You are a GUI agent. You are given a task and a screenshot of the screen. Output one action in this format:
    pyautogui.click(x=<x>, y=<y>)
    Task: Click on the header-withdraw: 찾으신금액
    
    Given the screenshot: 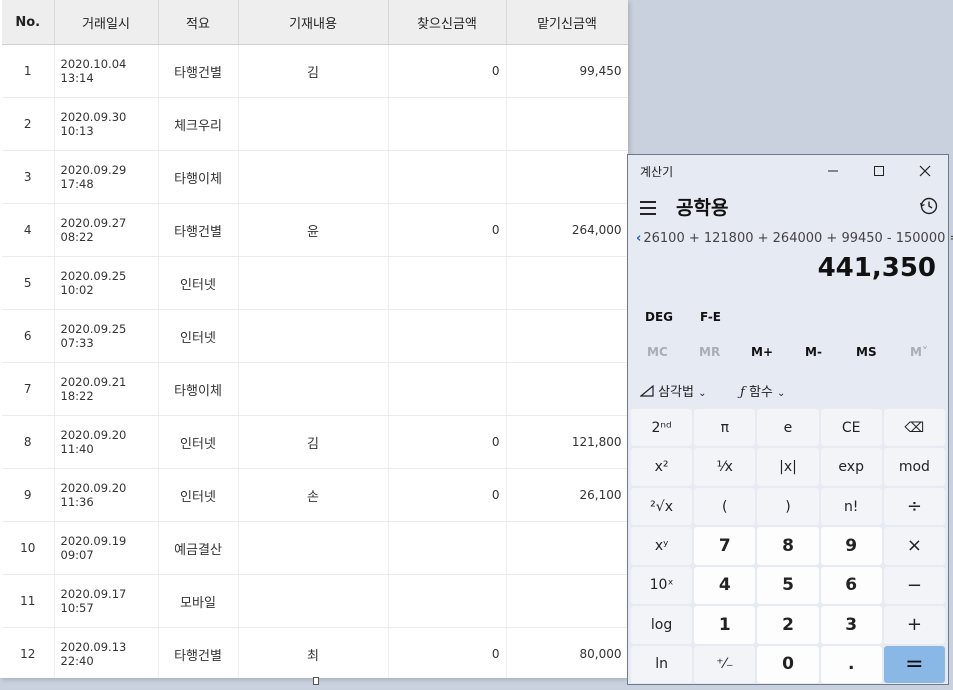 What is the action you would take?
    pyautogui.click(x=447, y=22)
    